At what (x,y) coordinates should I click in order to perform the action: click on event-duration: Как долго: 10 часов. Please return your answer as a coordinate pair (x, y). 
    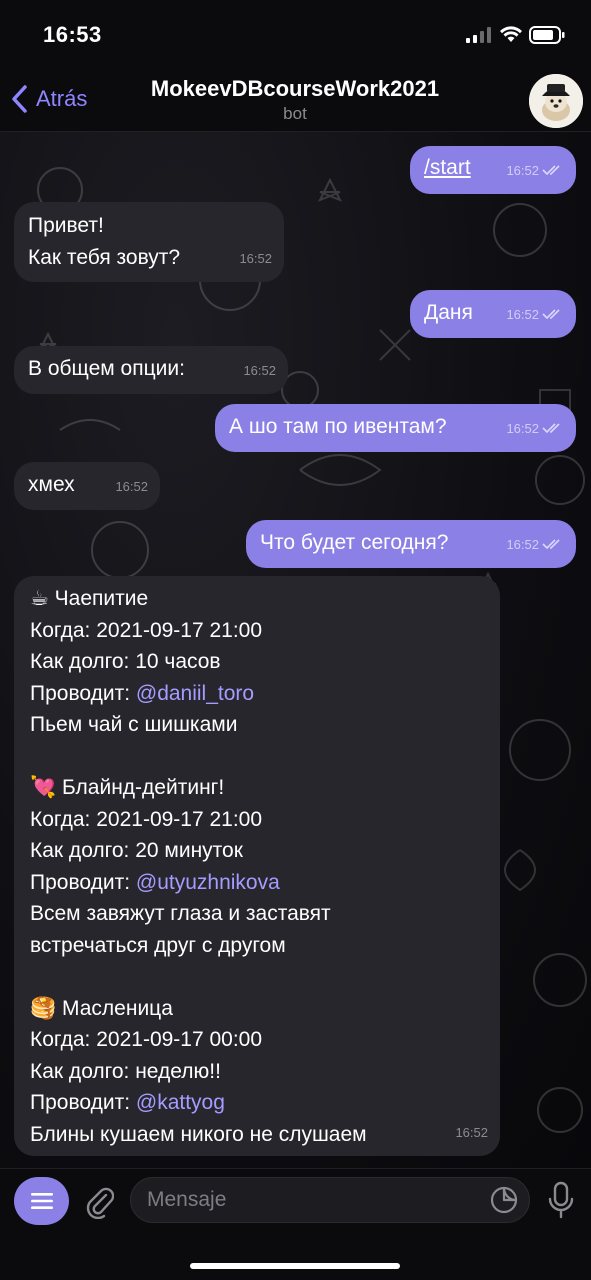
    Looking at the image, I should click on (125, 661).